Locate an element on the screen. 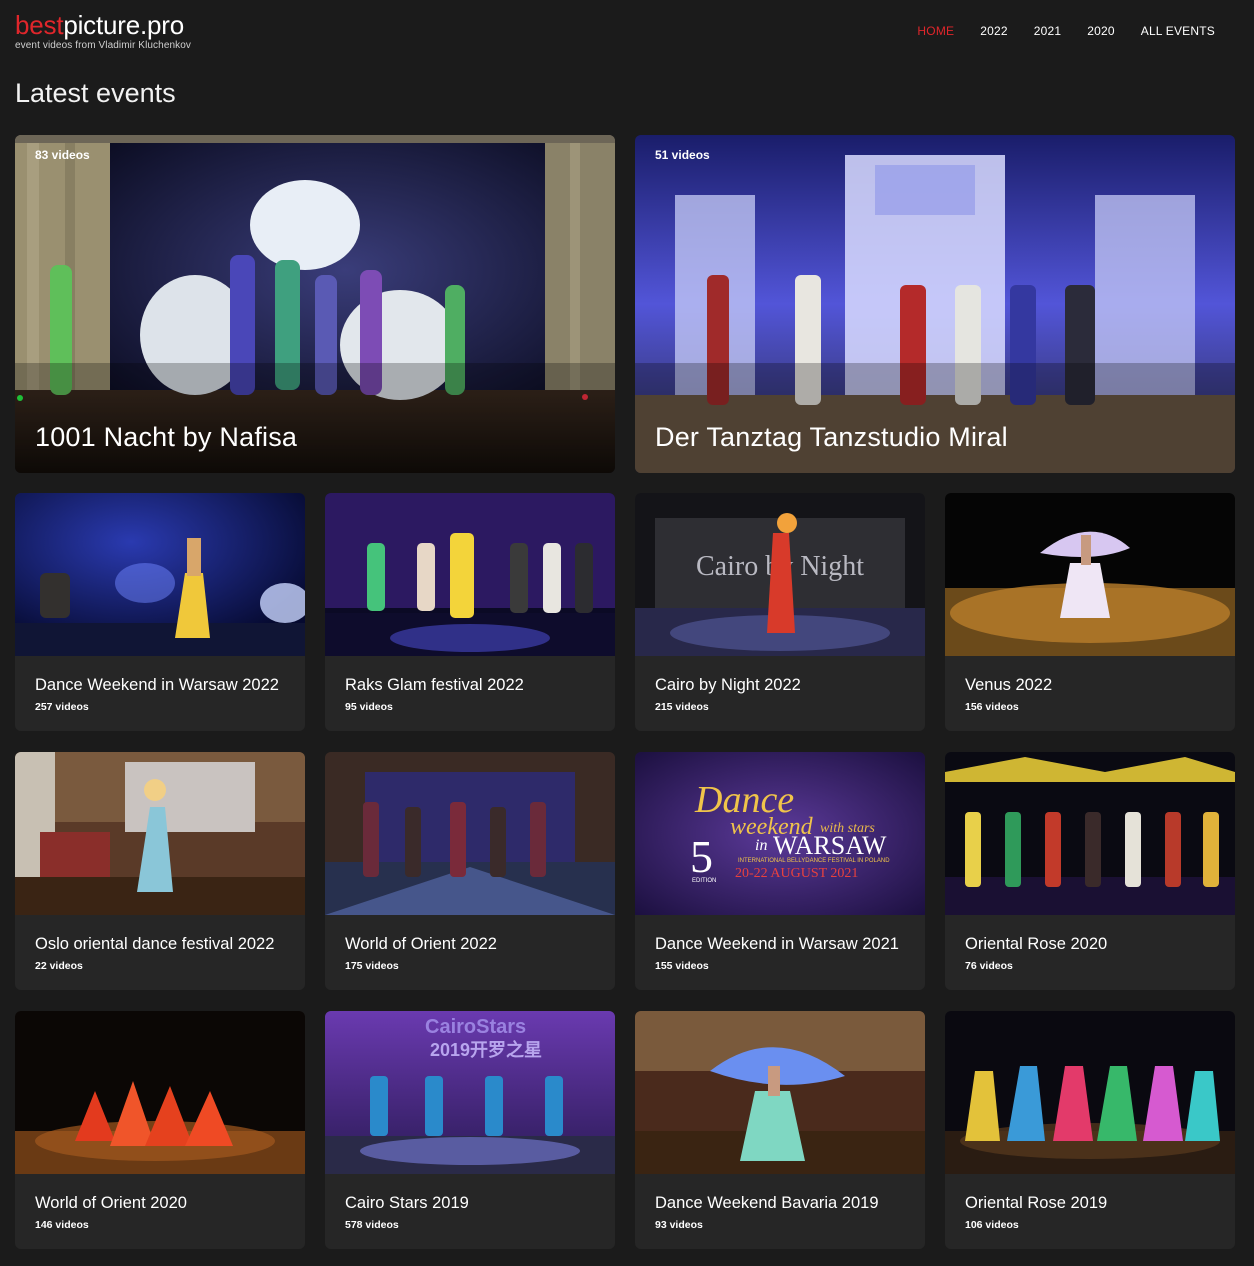 This screenshot has height=1266, width=1254. featured-event-card: 83 videos 1001 Nacht by Nafisa is located at coordinates (315, 304).